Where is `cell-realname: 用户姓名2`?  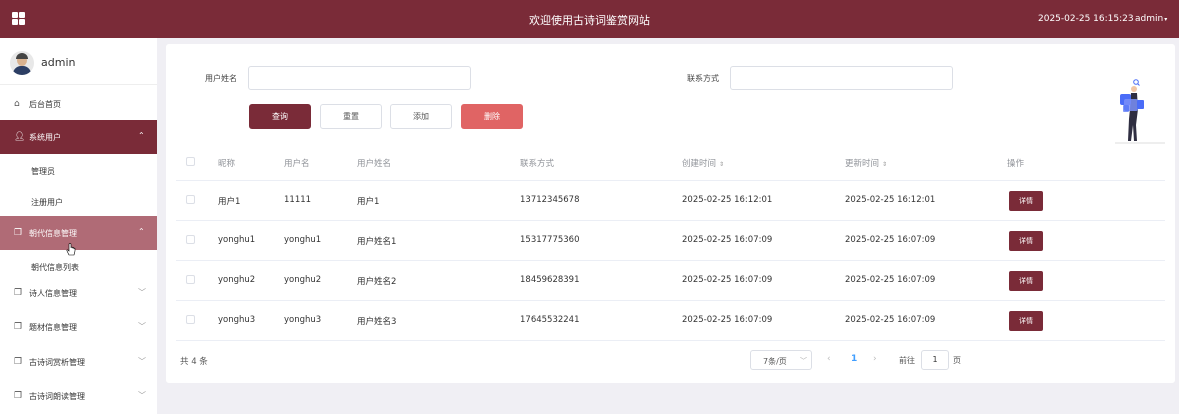 cell-realname: 用户姓名2 is located at coordinates (377, 282).